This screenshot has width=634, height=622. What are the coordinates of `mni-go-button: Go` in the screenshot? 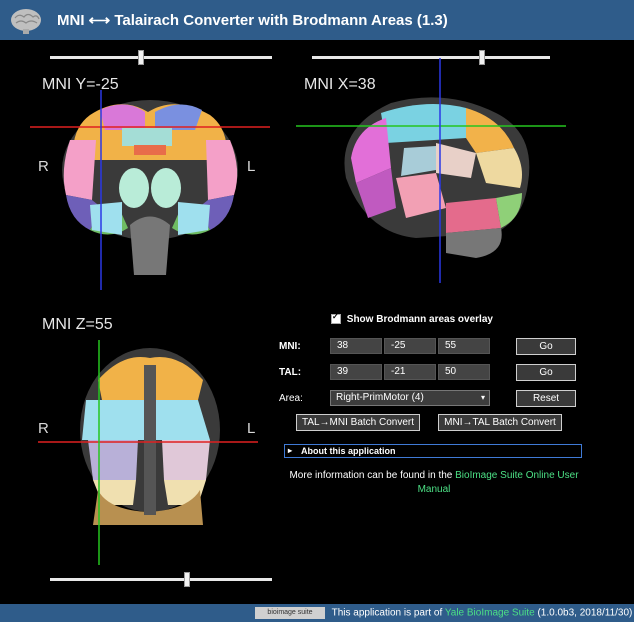 It's located at (546, 346).